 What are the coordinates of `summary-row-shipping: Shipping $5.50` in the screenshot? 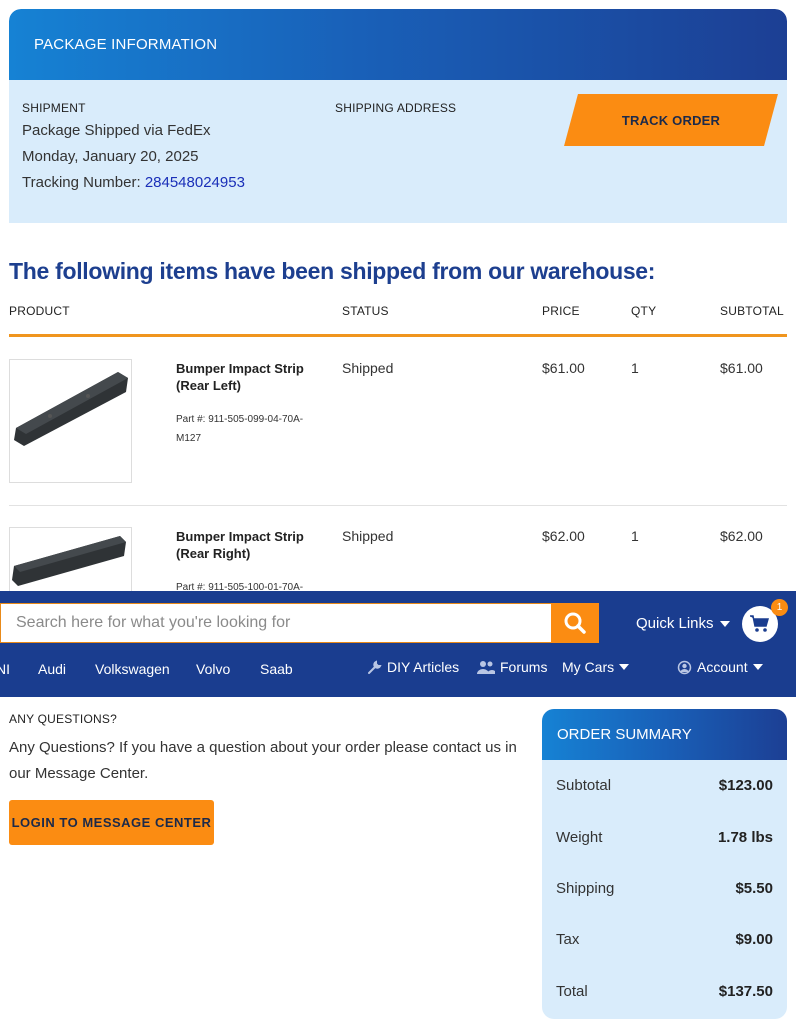 It's located at (664, 888).